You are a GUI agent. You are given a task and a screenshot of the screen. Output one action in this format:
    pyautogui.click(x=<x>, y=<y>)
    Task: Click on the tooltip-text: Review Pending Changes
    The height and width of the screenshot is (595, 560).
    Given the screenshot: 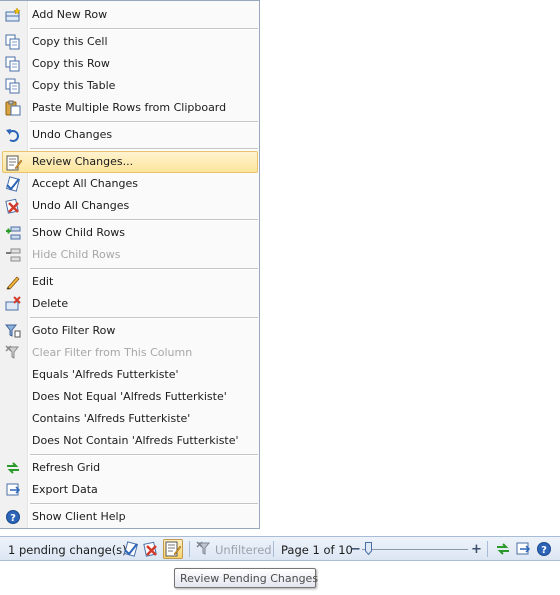 What is the action you would take?
    pyautogui.click(x=249, y=578)
    